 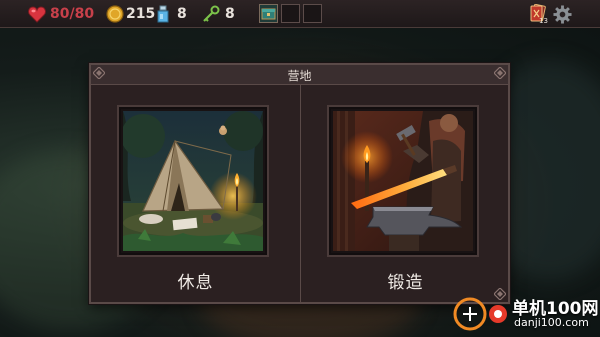 I want to click on key-icon, so click(x=211, y=13).